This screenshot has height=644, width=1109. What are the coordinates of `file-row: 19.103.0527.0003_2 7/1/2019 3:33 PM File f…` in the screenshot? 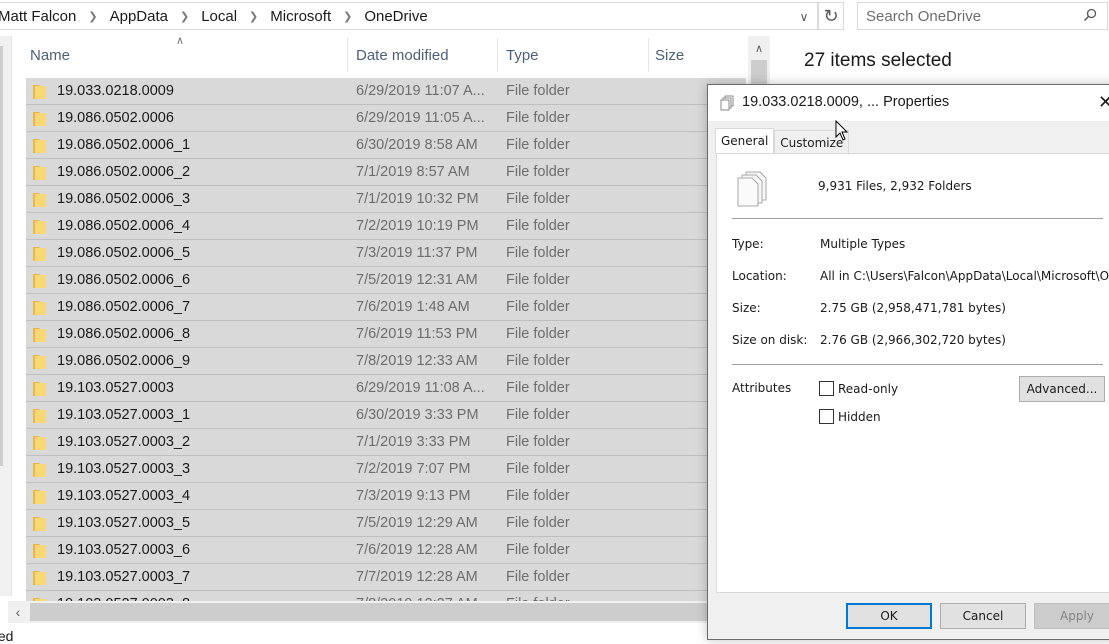 It's located at (386, 442).